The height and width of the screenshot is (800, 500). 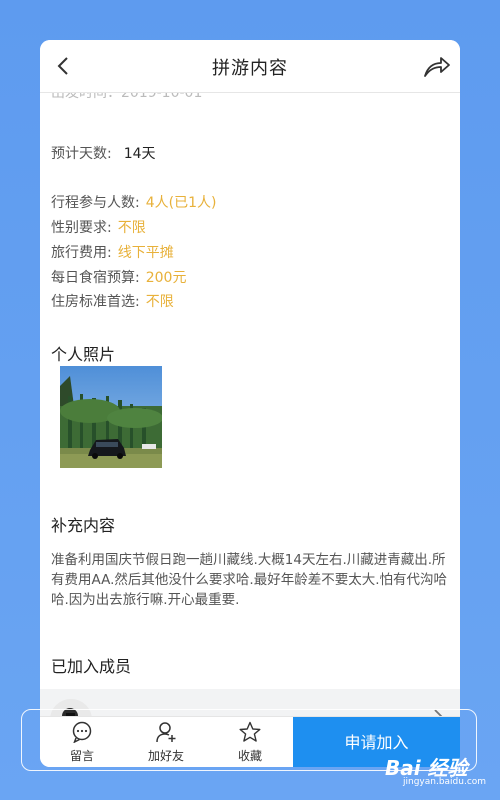 What do you see at coordinates (250, 731) in the screenshot?
I see `star-icon` at bounding box center [250, 731].